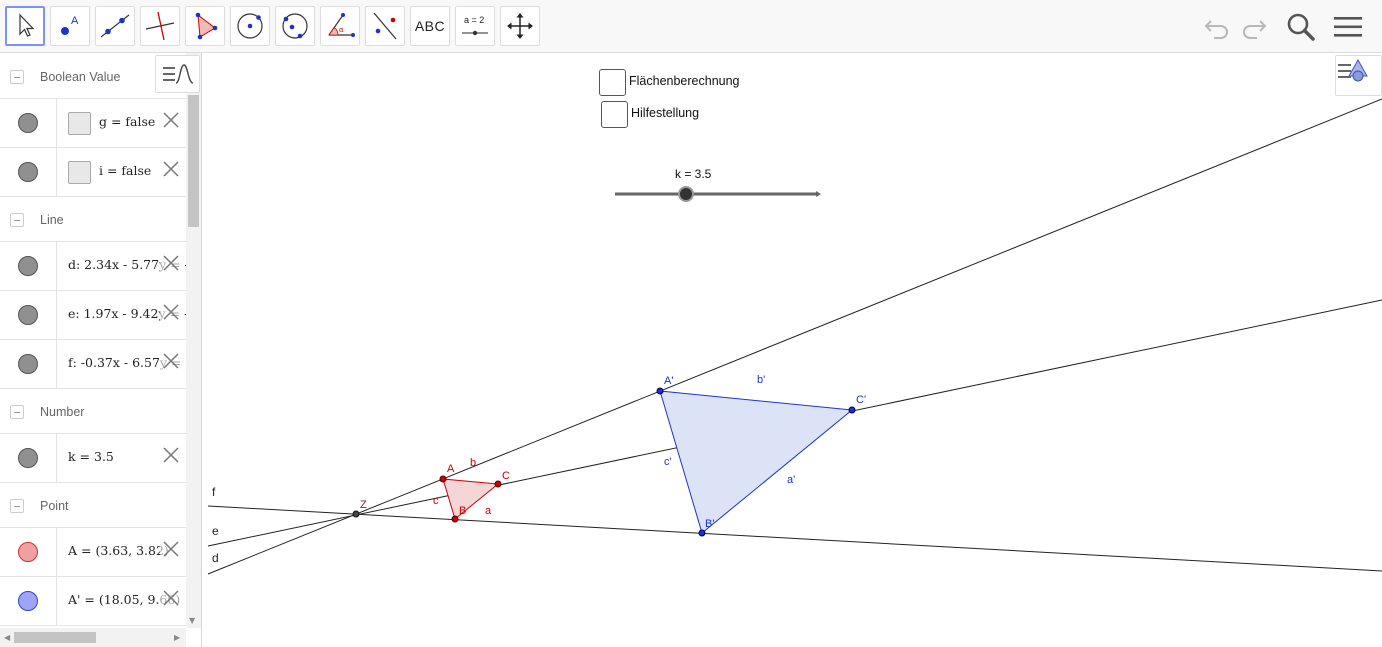 The height and width of the screenshot is (647, 1382). Describe the element at coordinates (702, 533) in the screenshot. I see `point-B-prime` at that location.